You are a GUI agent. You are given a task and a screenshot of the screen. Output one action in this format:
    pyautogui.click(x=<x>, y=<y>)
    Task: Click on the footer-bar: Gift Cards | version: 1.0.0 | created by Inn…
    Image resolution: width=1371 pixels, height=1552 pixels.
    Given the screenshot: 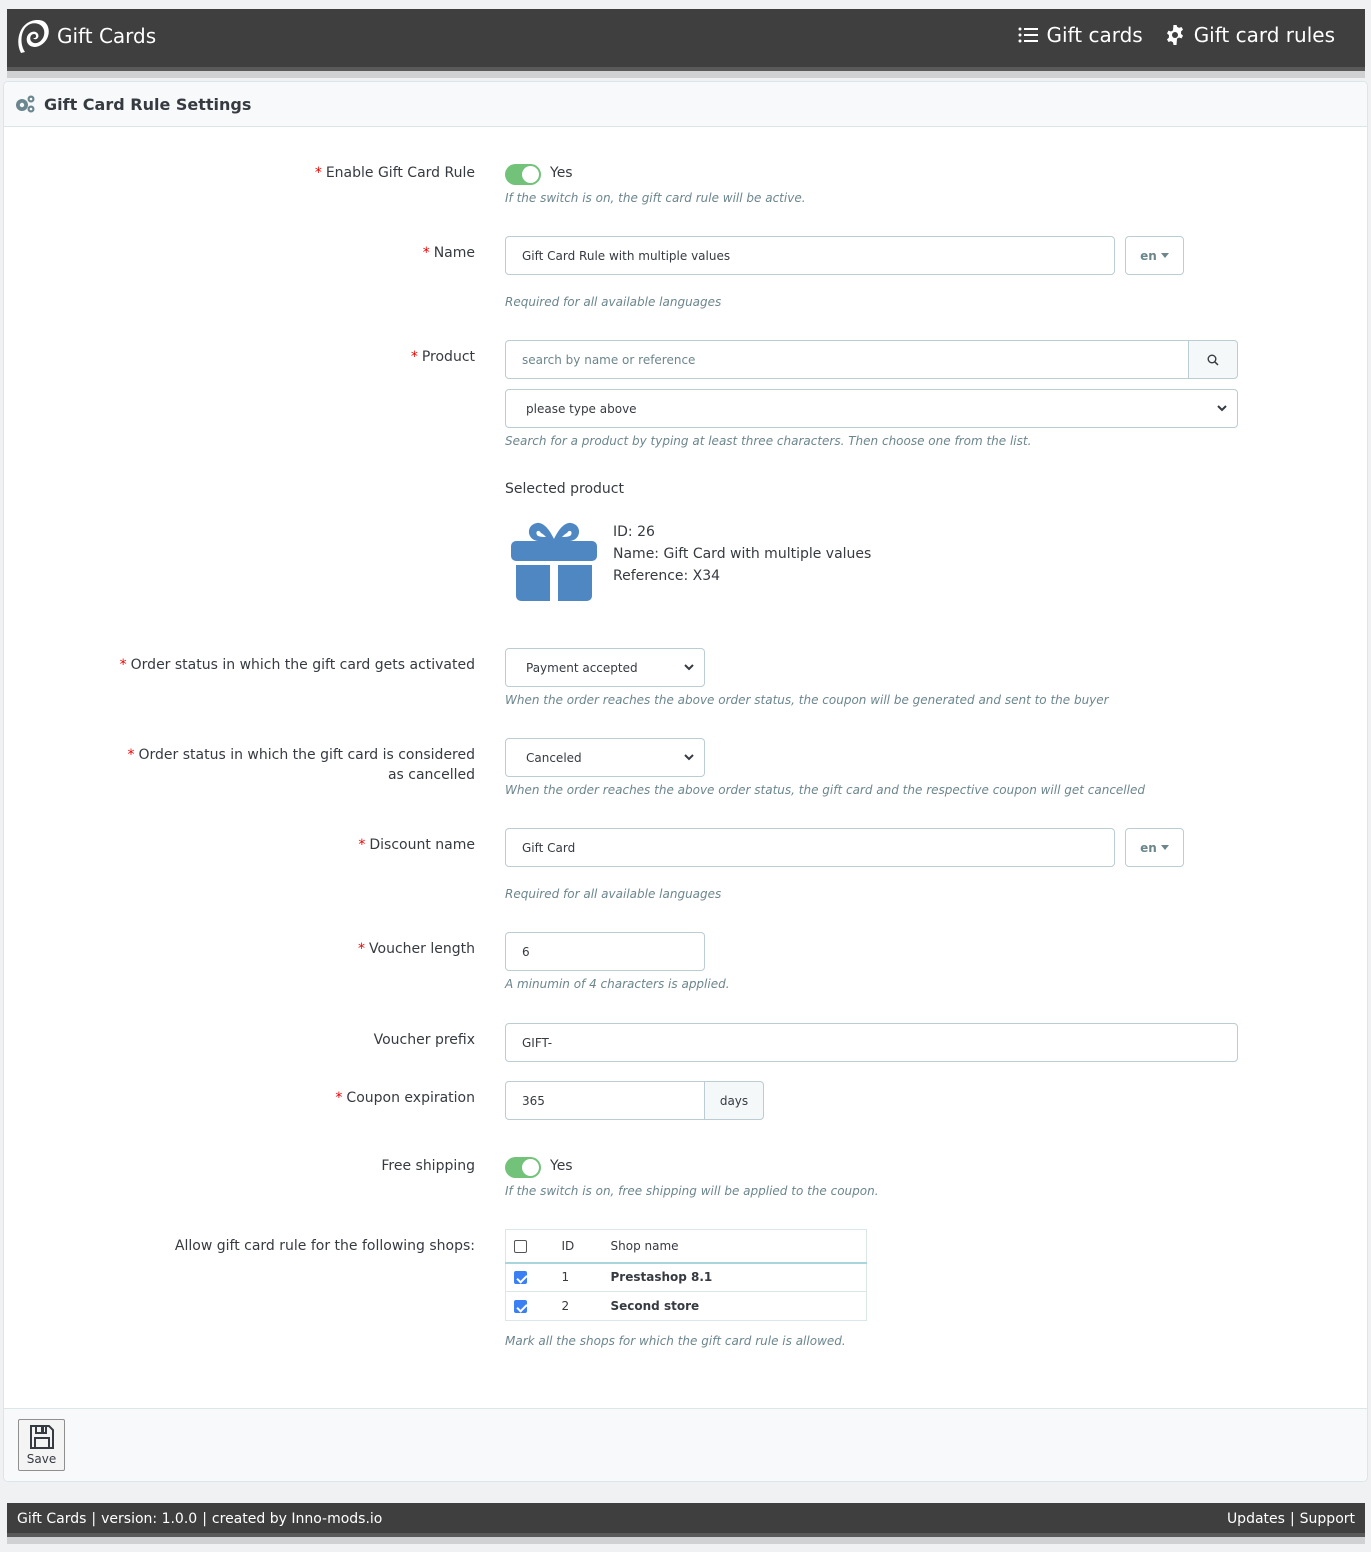 What is the action you would take?
    pyautogui.click(x=686, y=1523)
    